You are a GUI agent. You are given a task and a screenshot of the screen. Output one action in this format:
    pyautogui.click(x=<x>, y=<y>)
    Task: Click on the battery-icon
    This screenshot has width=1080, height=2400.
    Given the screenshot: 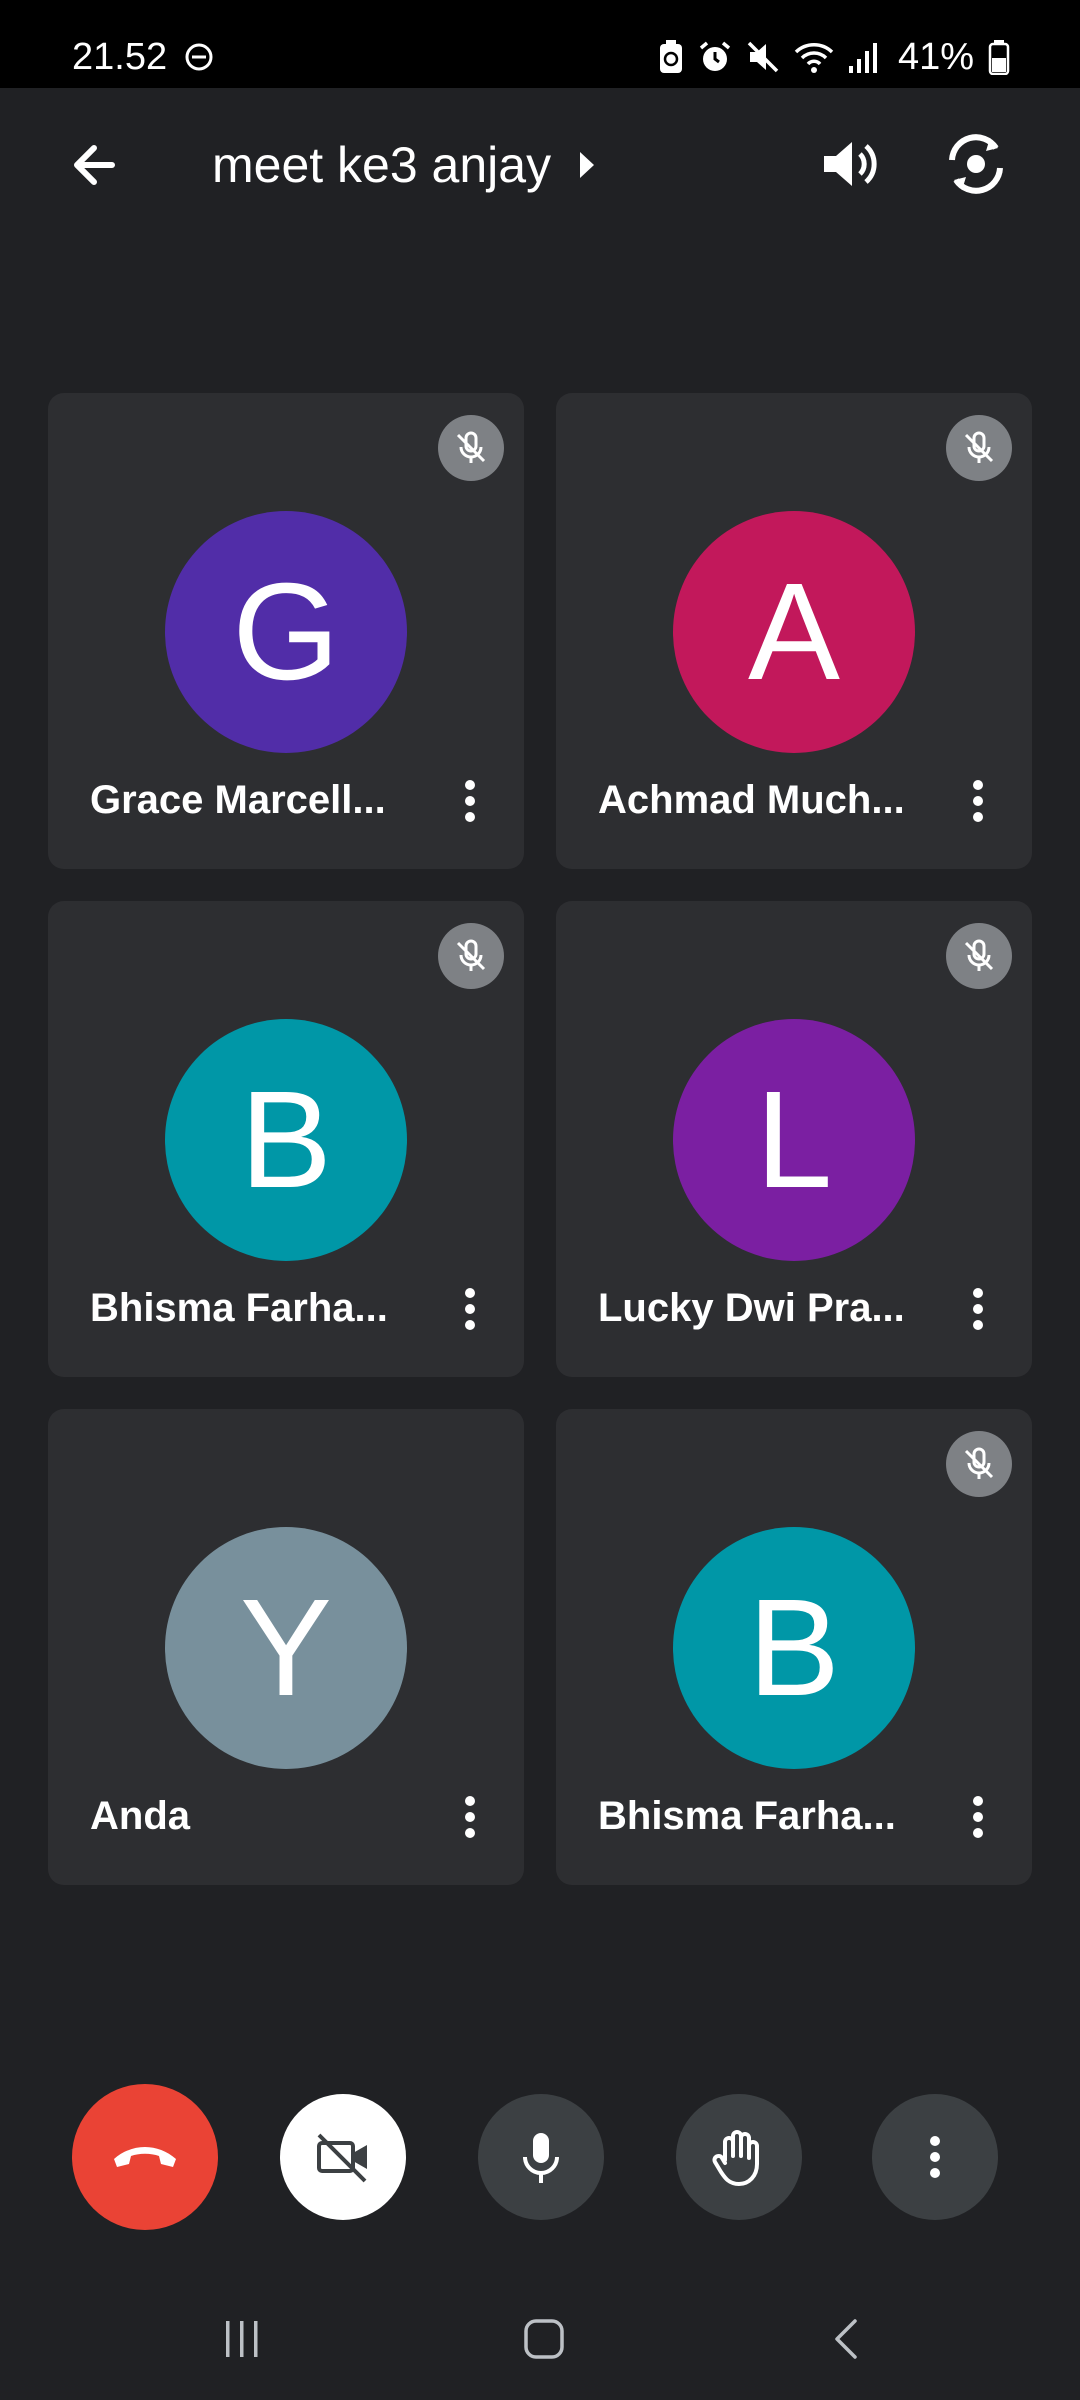 What is the action you would take?
    pyautogui.click(x=999, y=57)
    